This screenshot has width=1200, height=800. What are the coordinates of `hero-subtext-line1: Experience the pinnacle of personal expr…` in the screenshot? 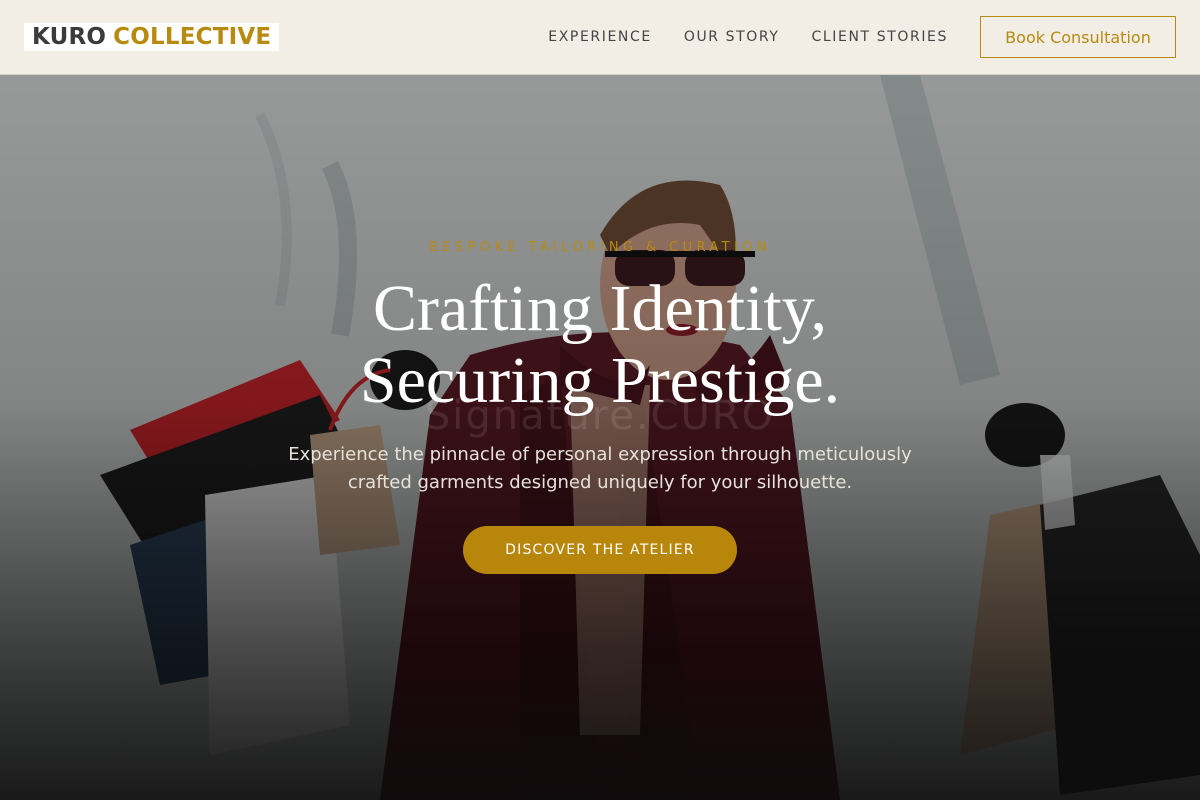 It's located at (600, 454).